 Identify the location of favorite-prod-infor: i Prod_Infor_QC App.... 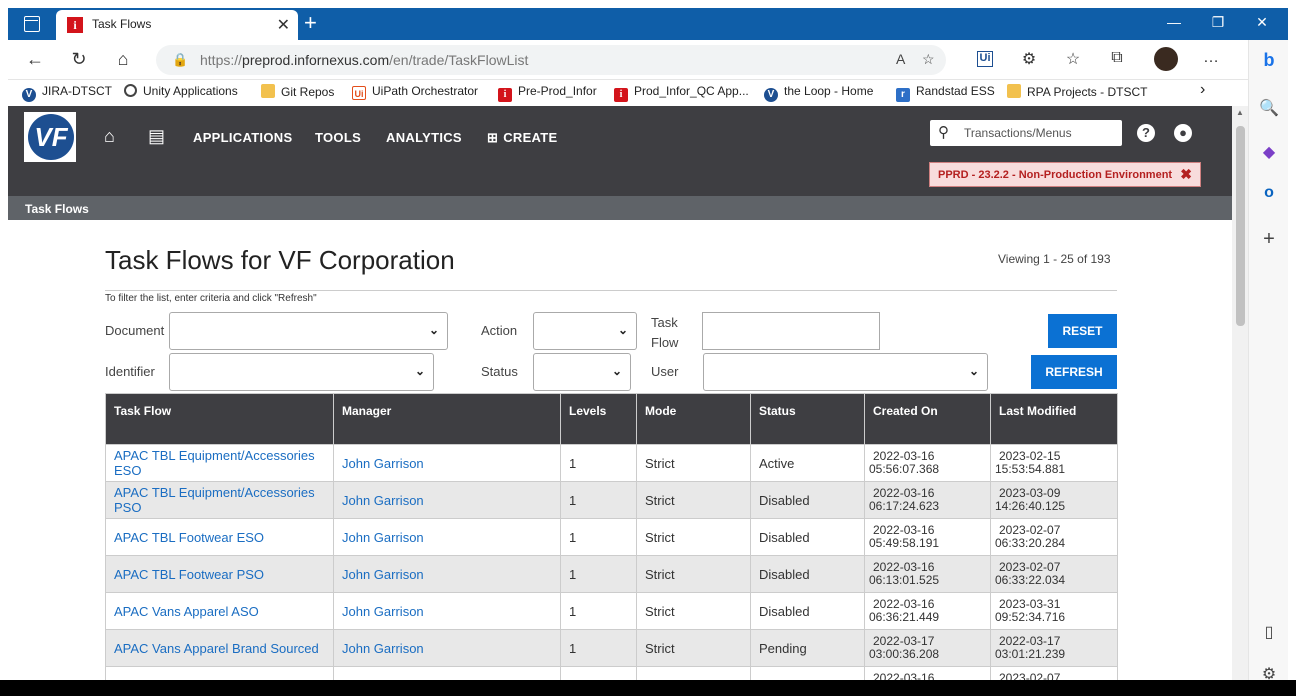
(681, 93).